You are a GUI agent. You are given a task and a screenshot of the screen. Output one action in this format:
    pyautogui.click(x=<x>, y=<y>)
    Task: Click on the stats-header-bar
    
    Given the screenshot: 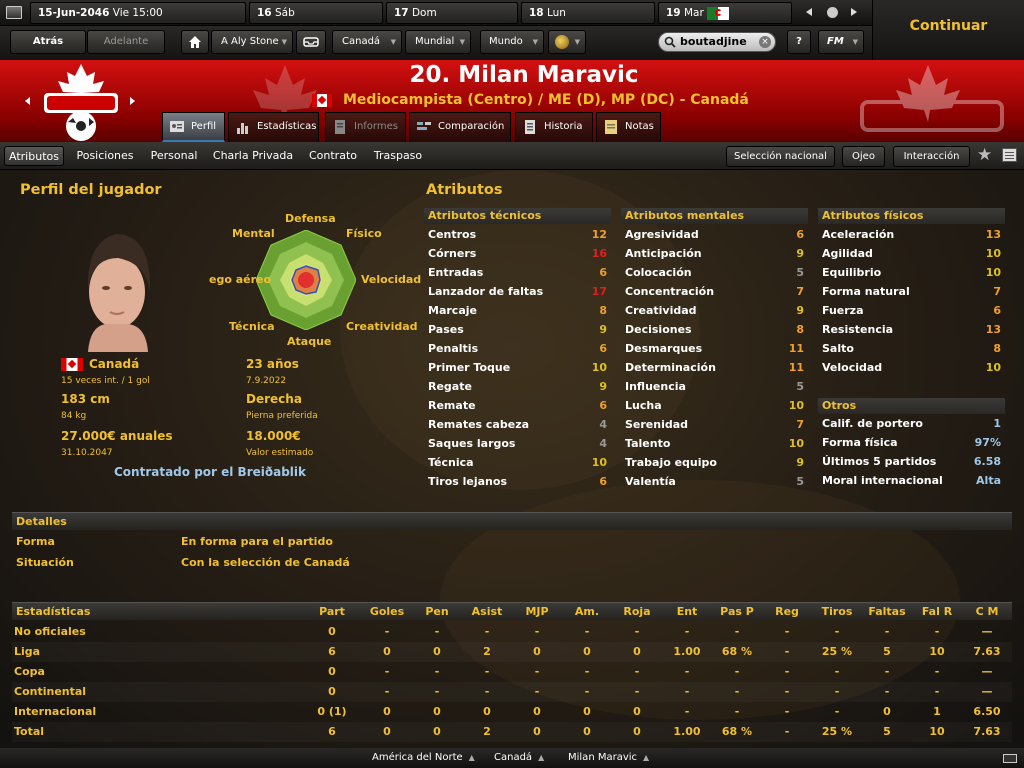 What is the action you would take?
    pyautogui.click(x=512, y=611)
    